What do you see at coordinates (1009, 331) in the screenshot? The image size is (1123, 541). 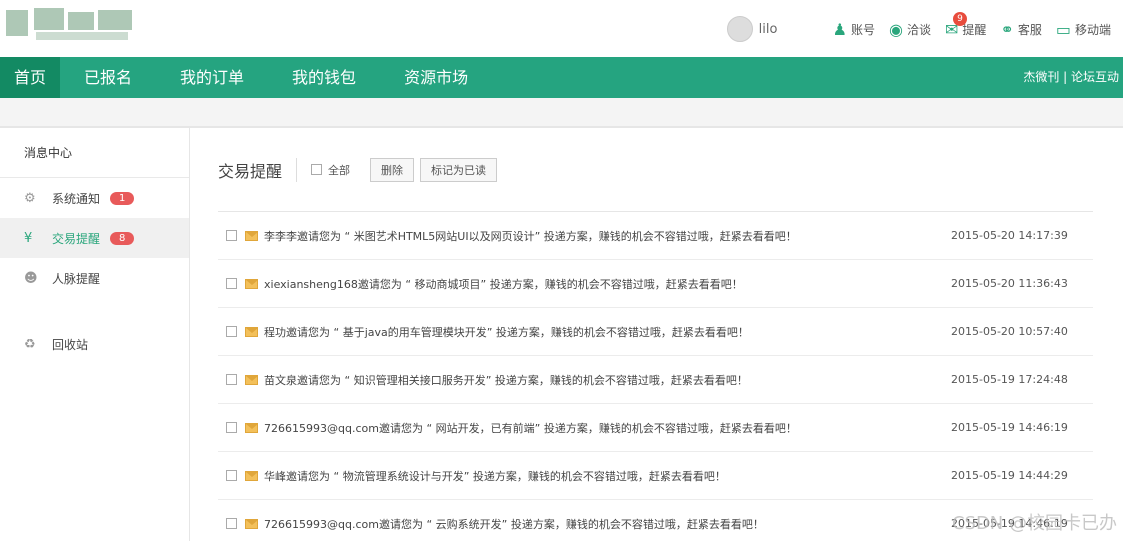 I see `message-time: 2015-05-20 10:57:40` at bounding box center [1009, 331].